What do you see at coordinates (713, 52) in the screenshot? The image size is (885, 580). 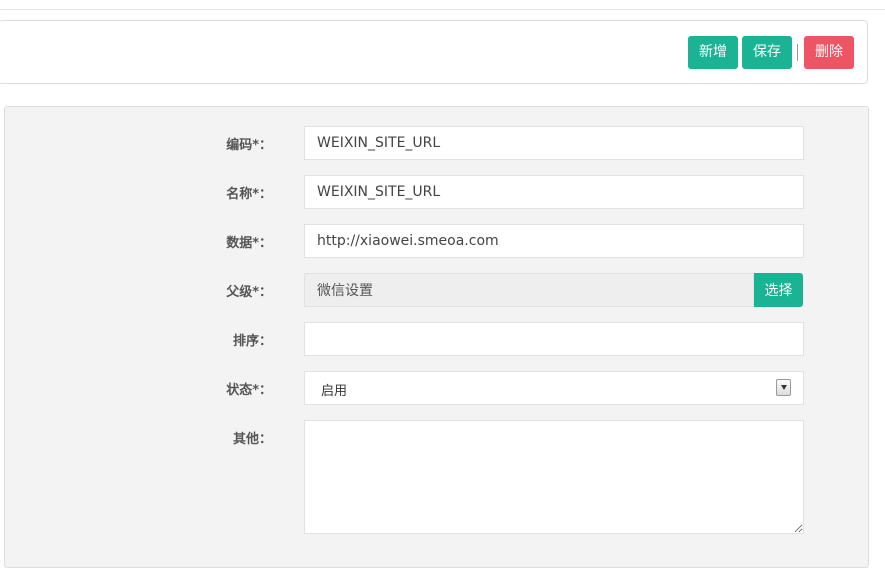 I see `add-button: 新增` at bounding box center [713, 52].